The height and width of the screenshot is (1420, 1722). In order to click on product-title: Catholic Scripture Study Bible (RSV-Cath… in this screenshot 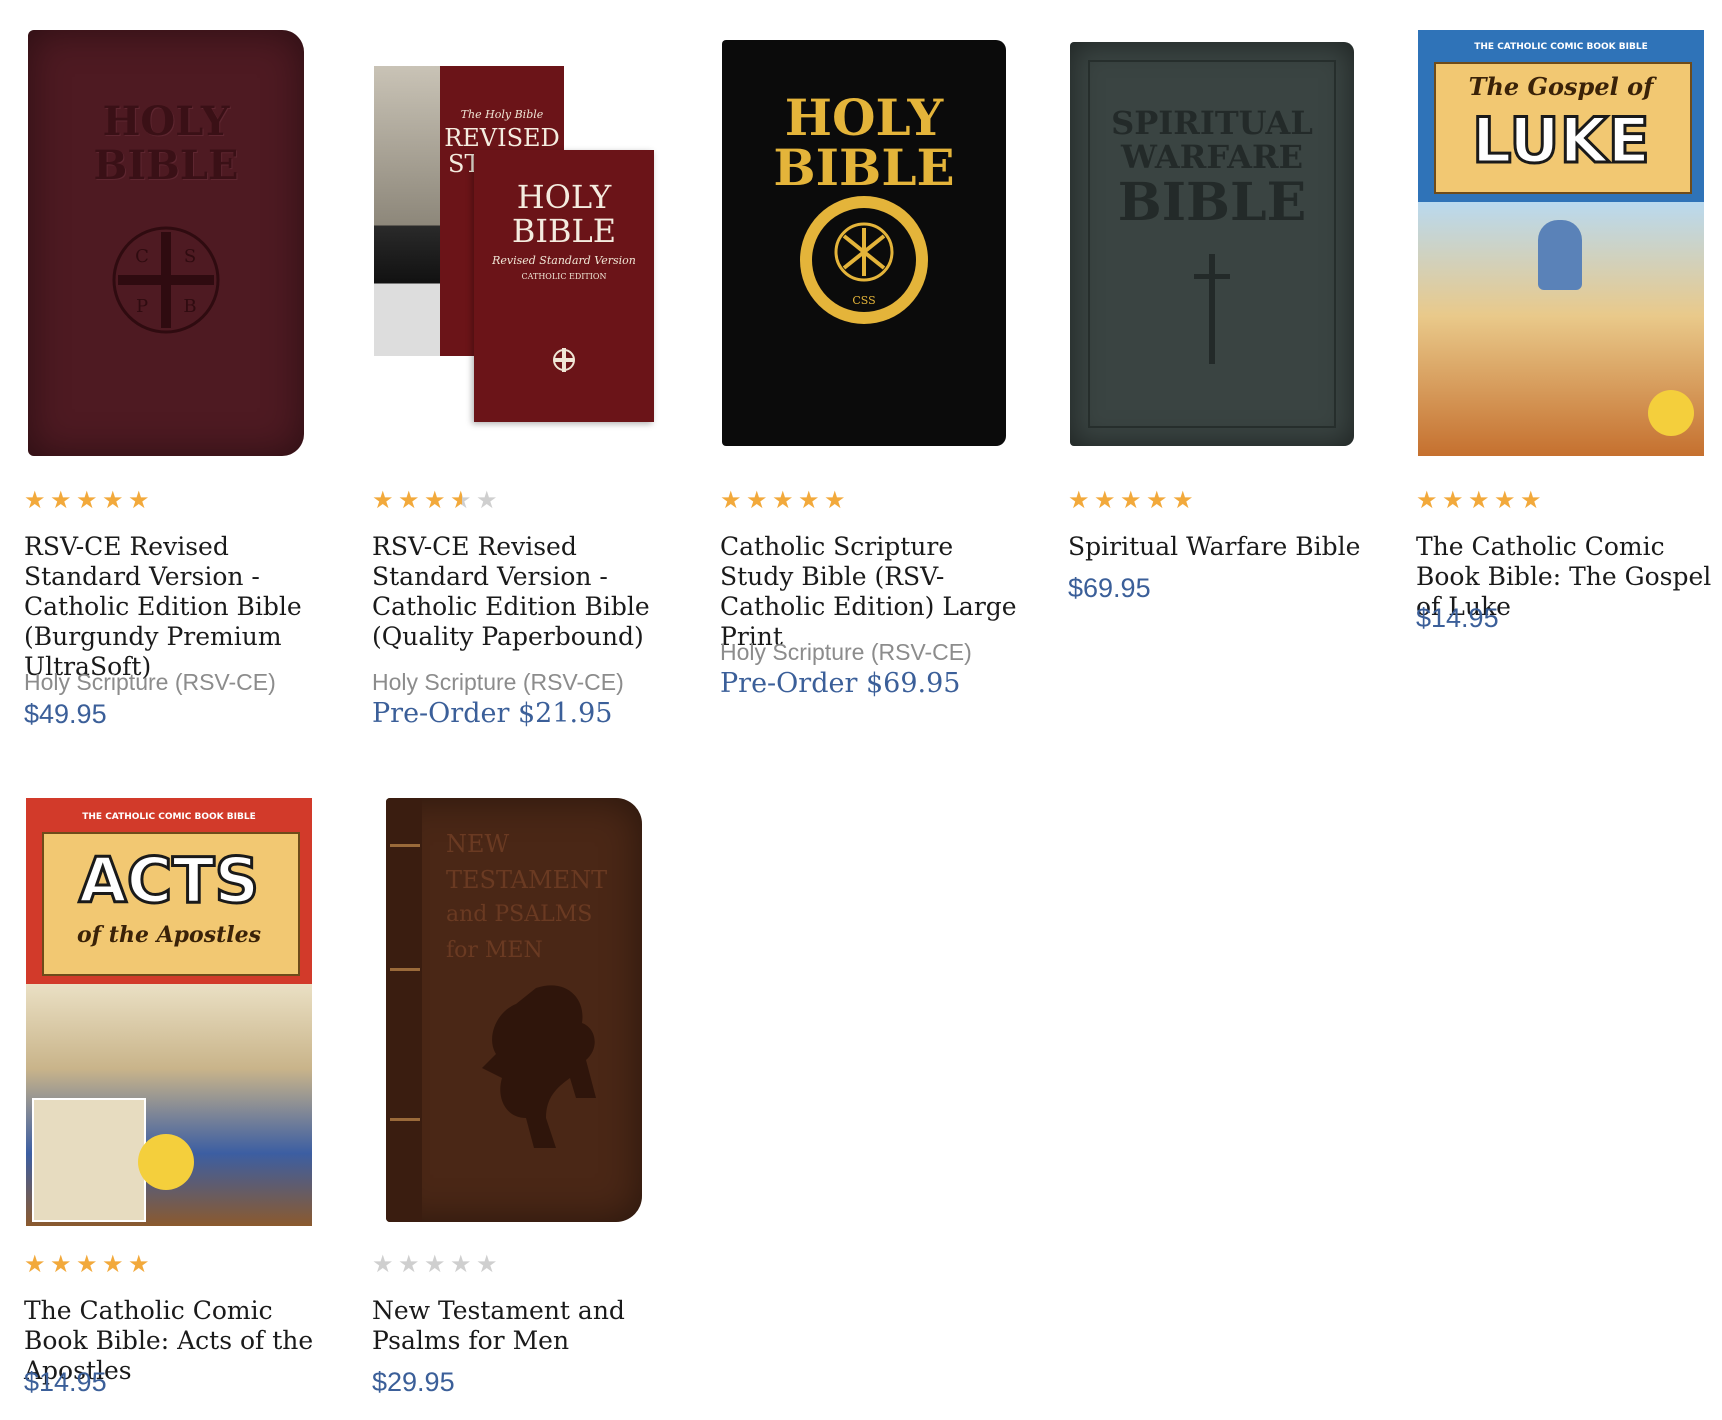, I will do `click(870, 592)`.